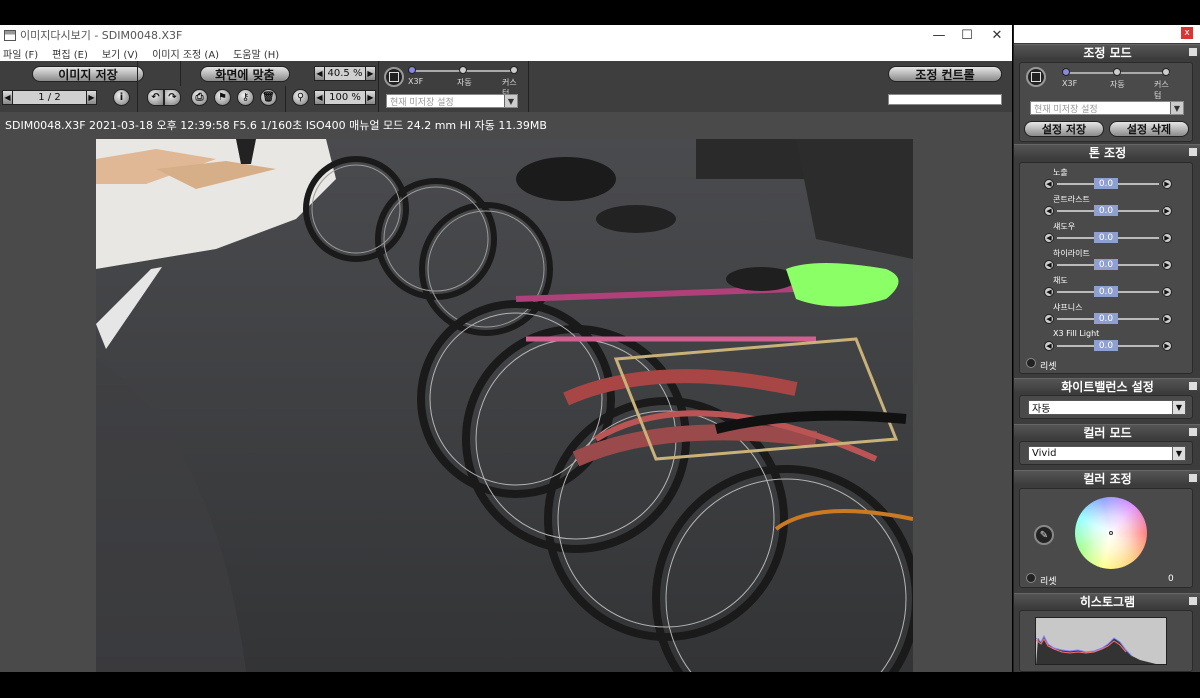  What do you see at coordinates (412, 70) in the screenshot?
I see `mode-knob-x3f` at bounding box center [412, 70].